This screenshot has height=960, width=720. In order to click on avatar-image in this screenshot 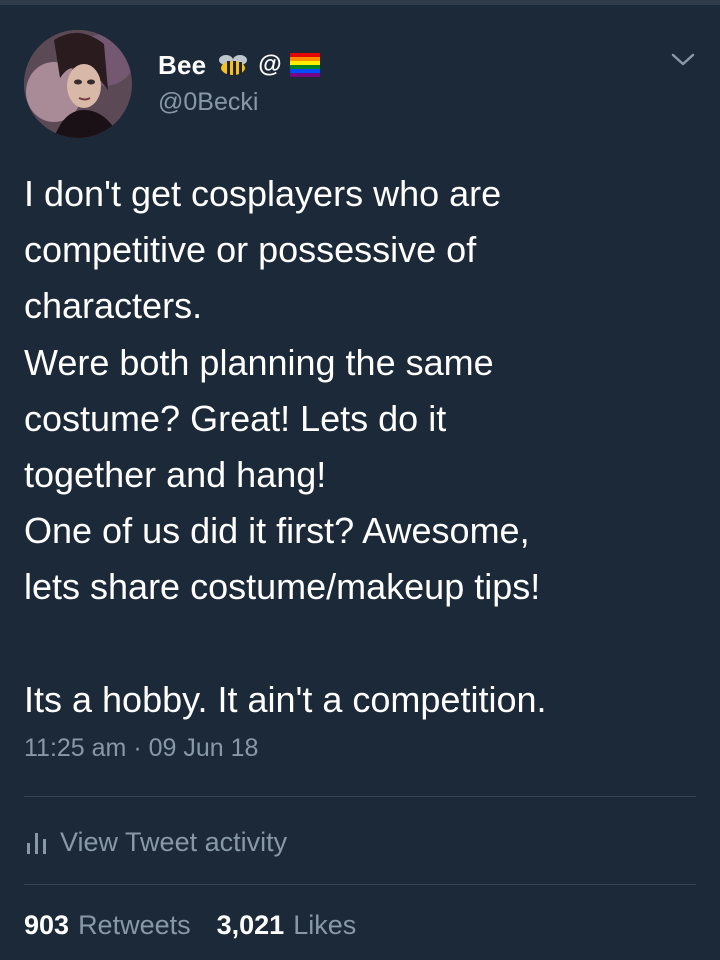, I will do `click(78, 84)`.